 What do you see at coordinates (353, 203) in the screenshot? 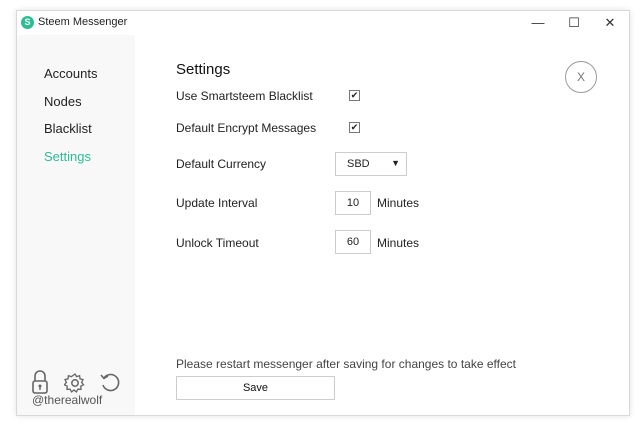
I see `update-interval-input: 10` at bounding box center [353, 203].